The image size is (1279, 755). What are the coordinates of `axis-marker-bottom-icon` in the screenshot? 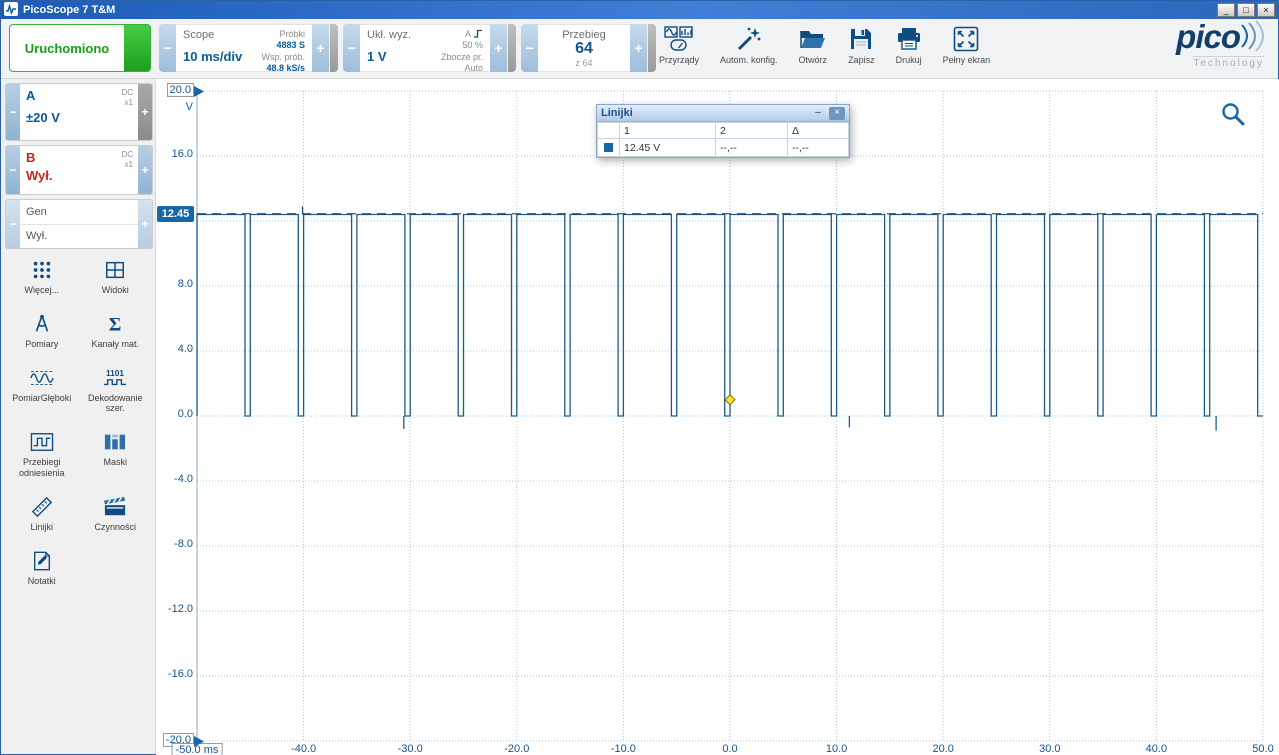 It's located at (199, 743).